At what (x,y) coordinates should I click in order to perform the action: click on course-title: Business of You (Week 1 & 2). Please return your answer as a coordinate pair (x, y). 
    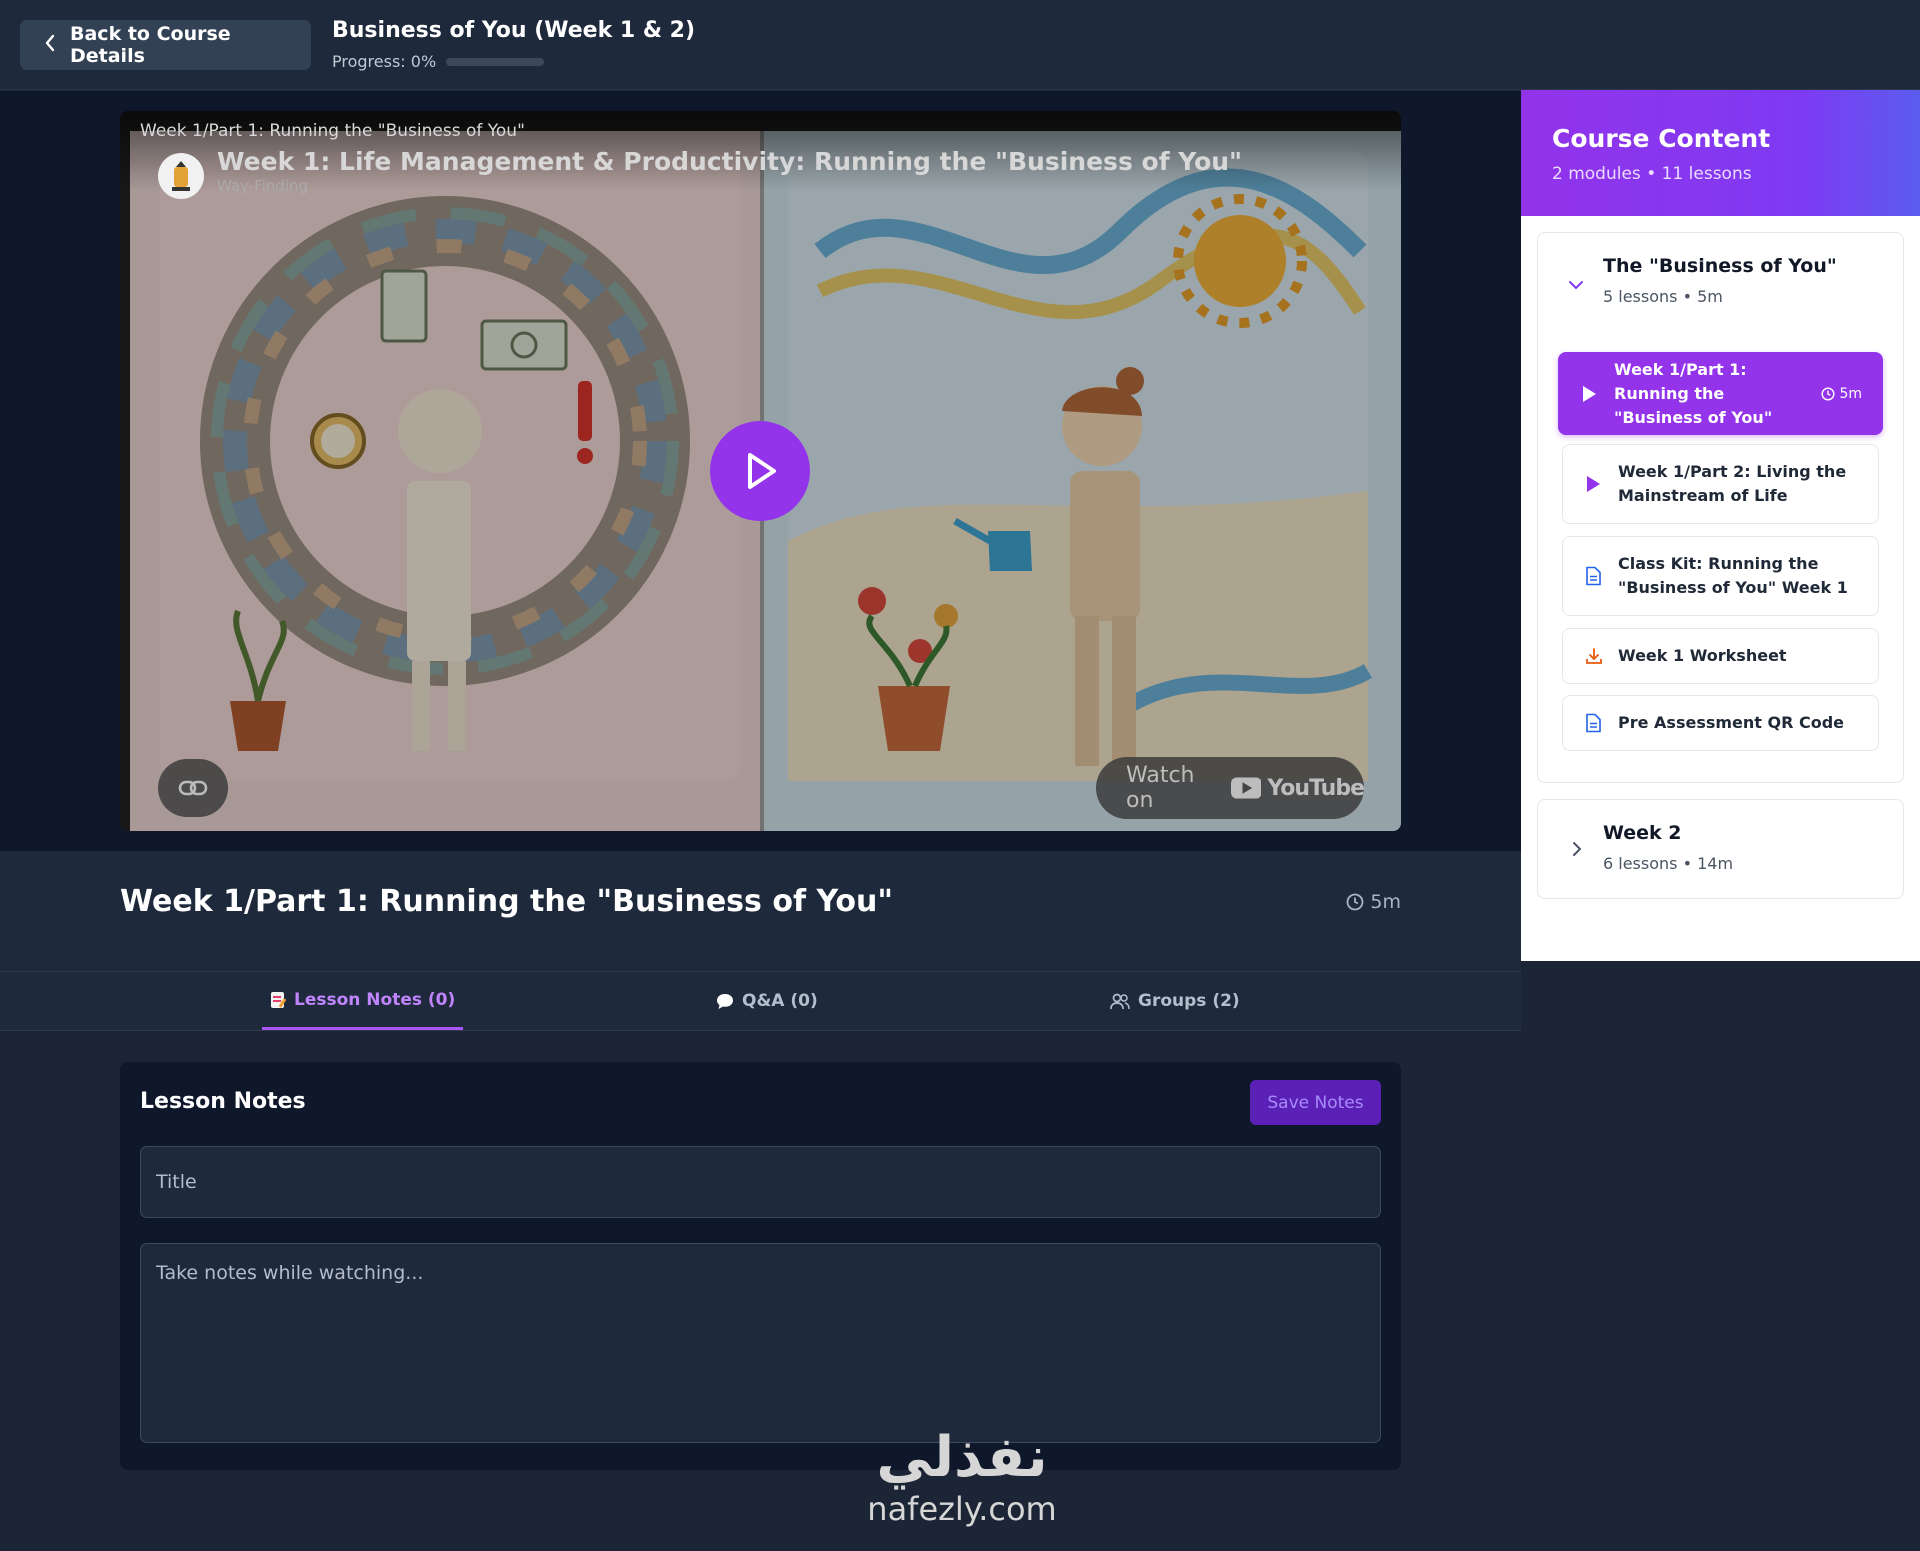
    Looking at the image, I should click on (514, 30).